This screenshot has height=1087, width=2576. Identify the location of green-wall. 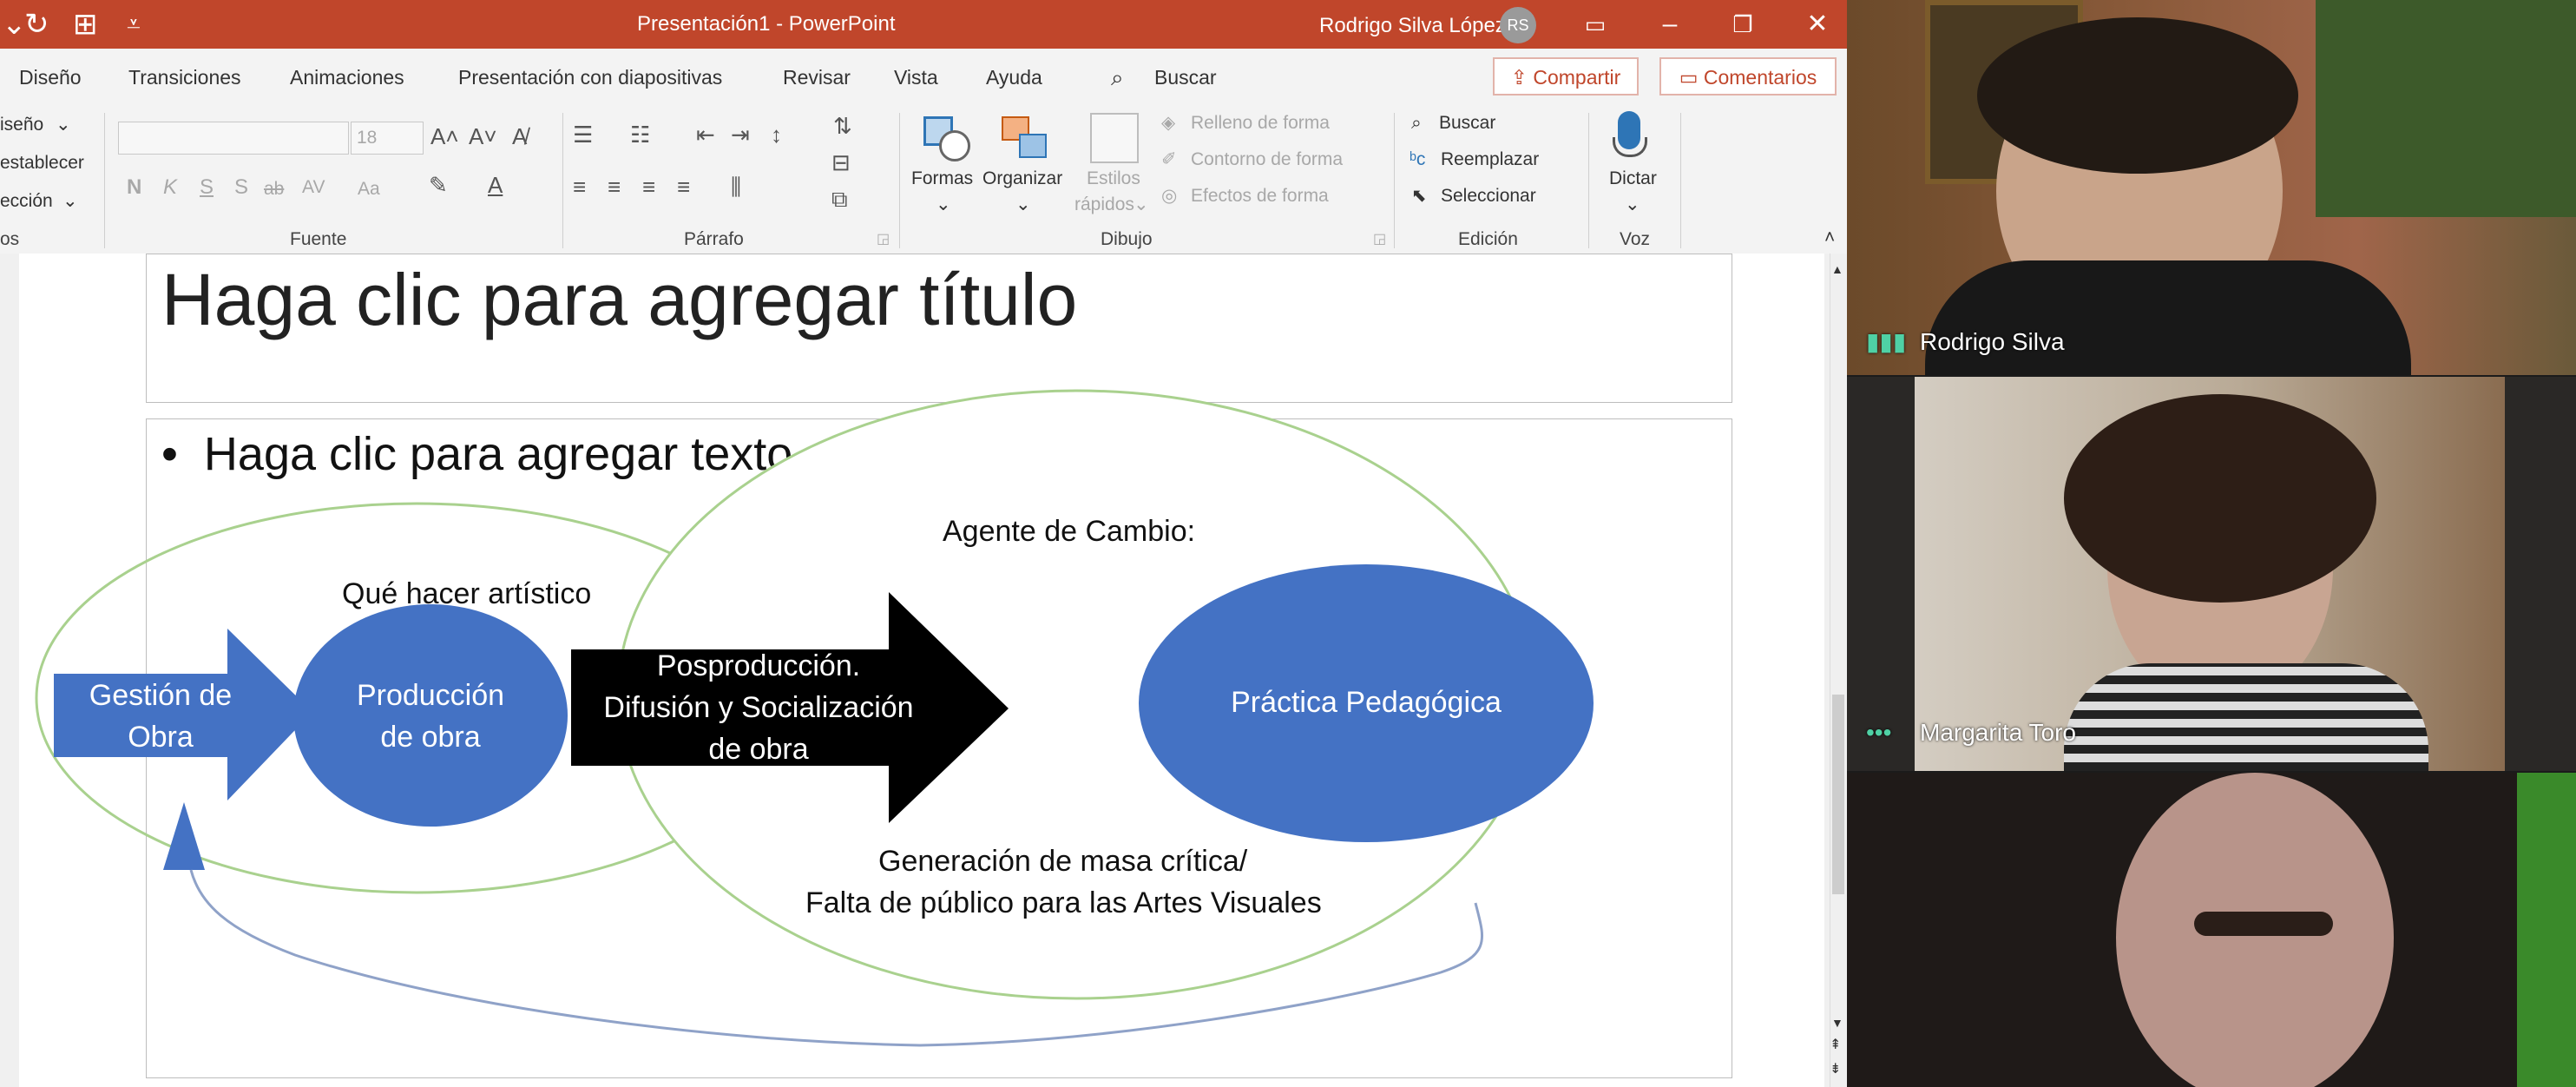
(2546, 930).